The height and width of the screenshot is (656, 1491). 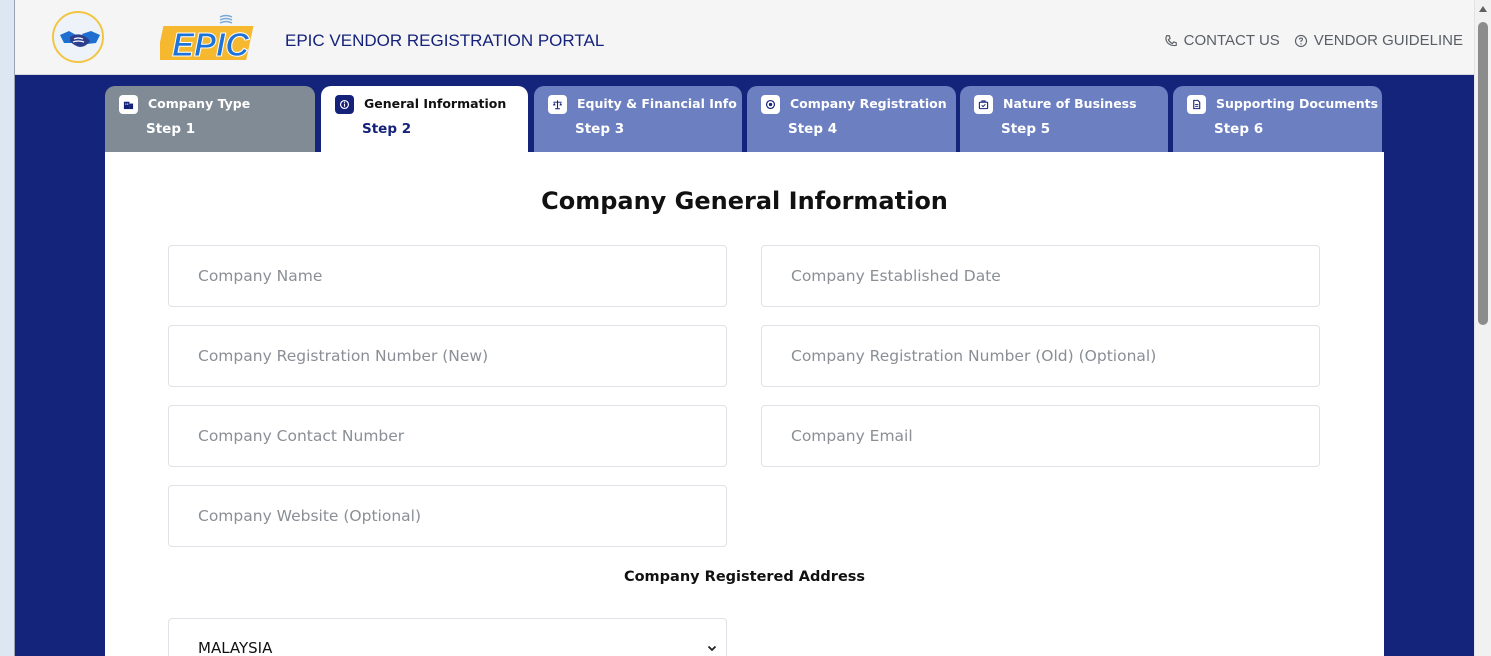 I want to click on established-date-input, so click(x=1040, y=276).